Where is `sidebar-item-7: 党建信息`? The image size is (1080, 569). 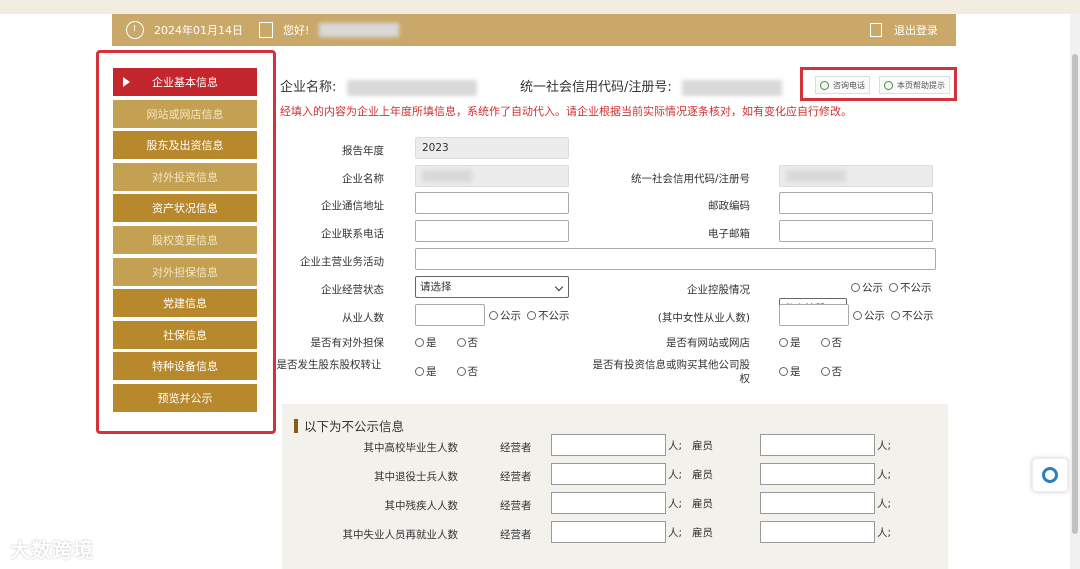 sidebar-item-7: 党建信息 is located at coordinates (185, 303).